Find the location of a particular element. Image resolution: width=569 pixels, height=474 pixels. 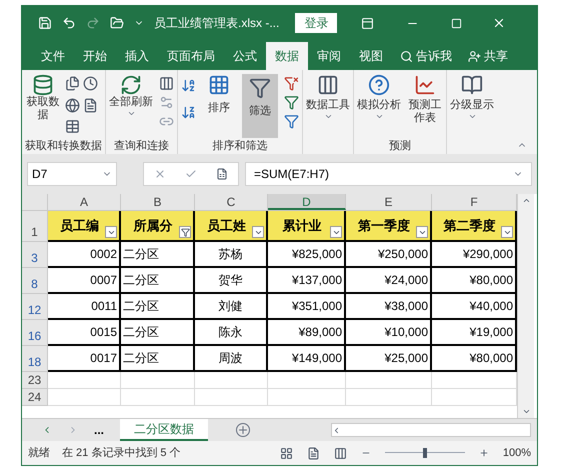

refresh-all-button: 全部刷新 is located at coordinates (131, 106).